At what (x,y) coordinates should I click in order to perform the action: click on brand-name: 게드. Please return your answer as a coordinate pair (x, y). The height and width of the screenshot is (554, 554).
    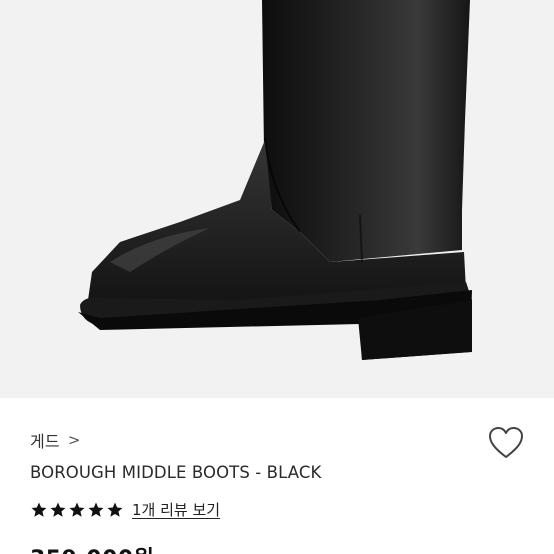
    Looking at the image, I should click on (45, 441).